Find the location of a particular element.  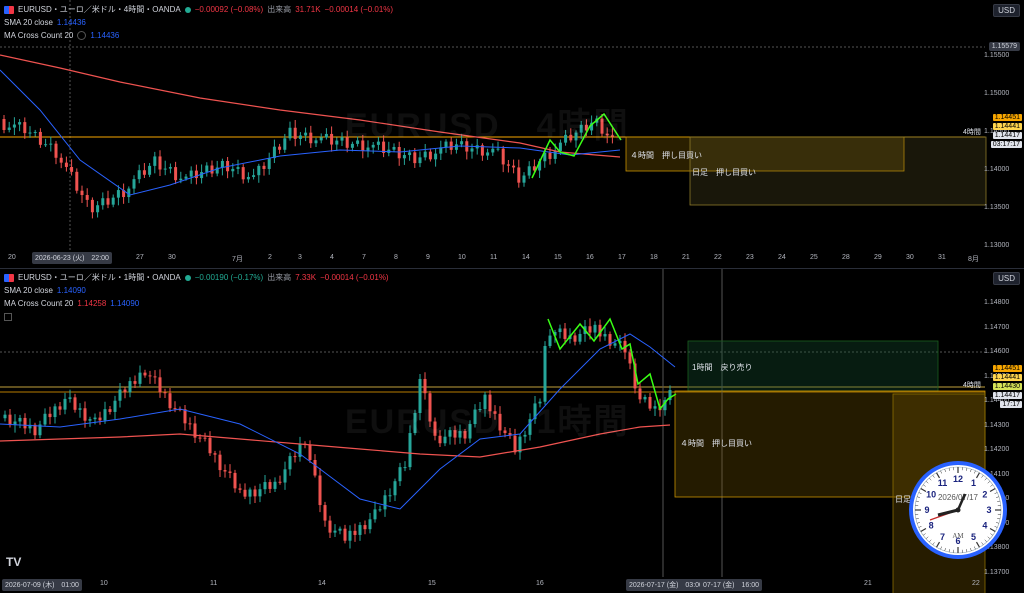

time-tick: 14 is located at coordinates (322, 583).